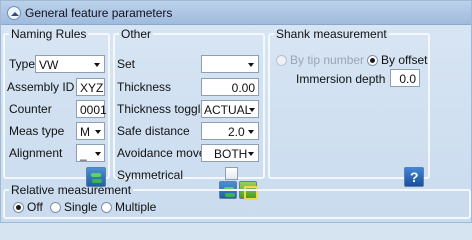 The height and width of the screenshot is (240, 472). What do you see at coordinates (236, 132) in the screenshot?
I see `safe-distance-value: 2.0` at bounding box center [236, 132].